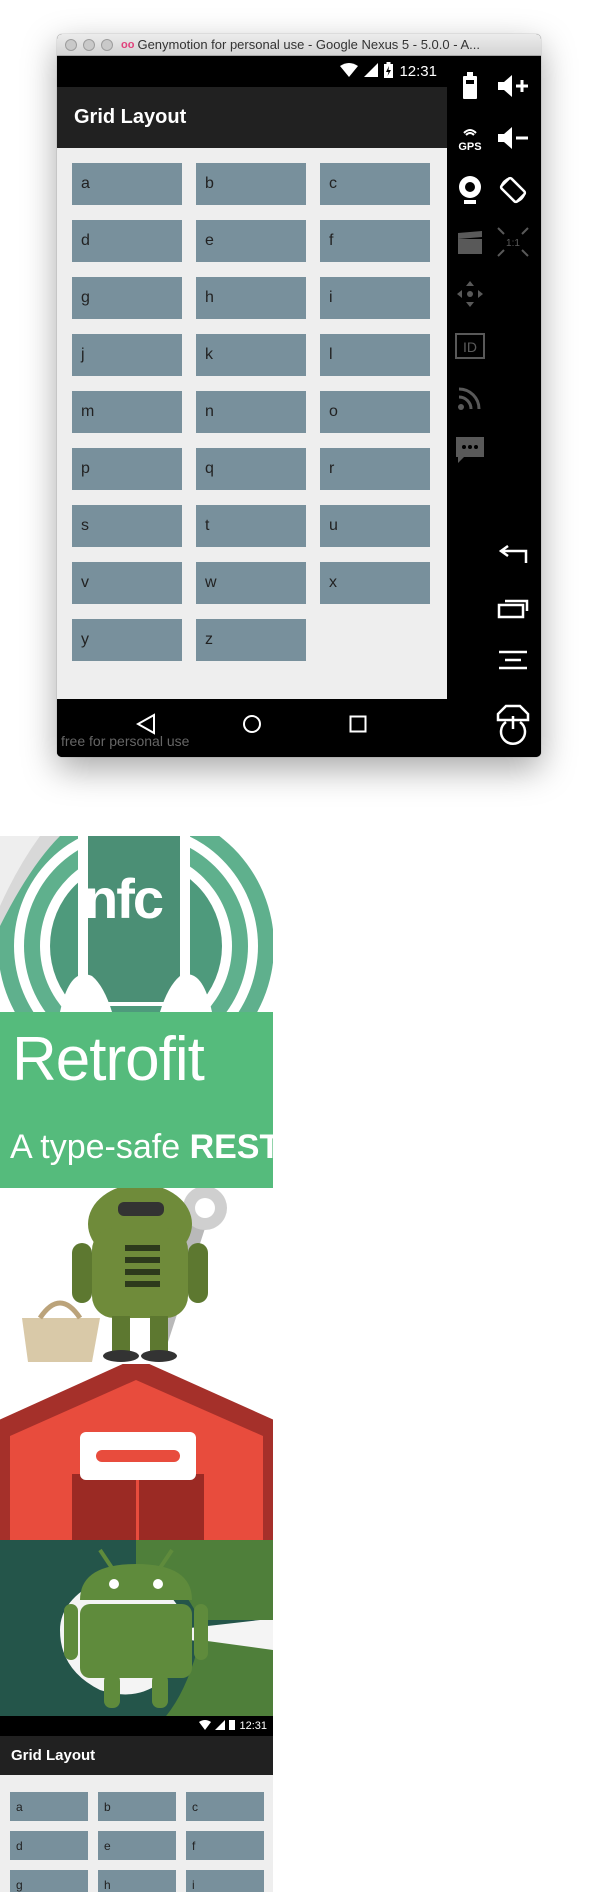  Describe the element at coordinates (251, 355) in the screenshot. I see `grid-cell: k` at that location.